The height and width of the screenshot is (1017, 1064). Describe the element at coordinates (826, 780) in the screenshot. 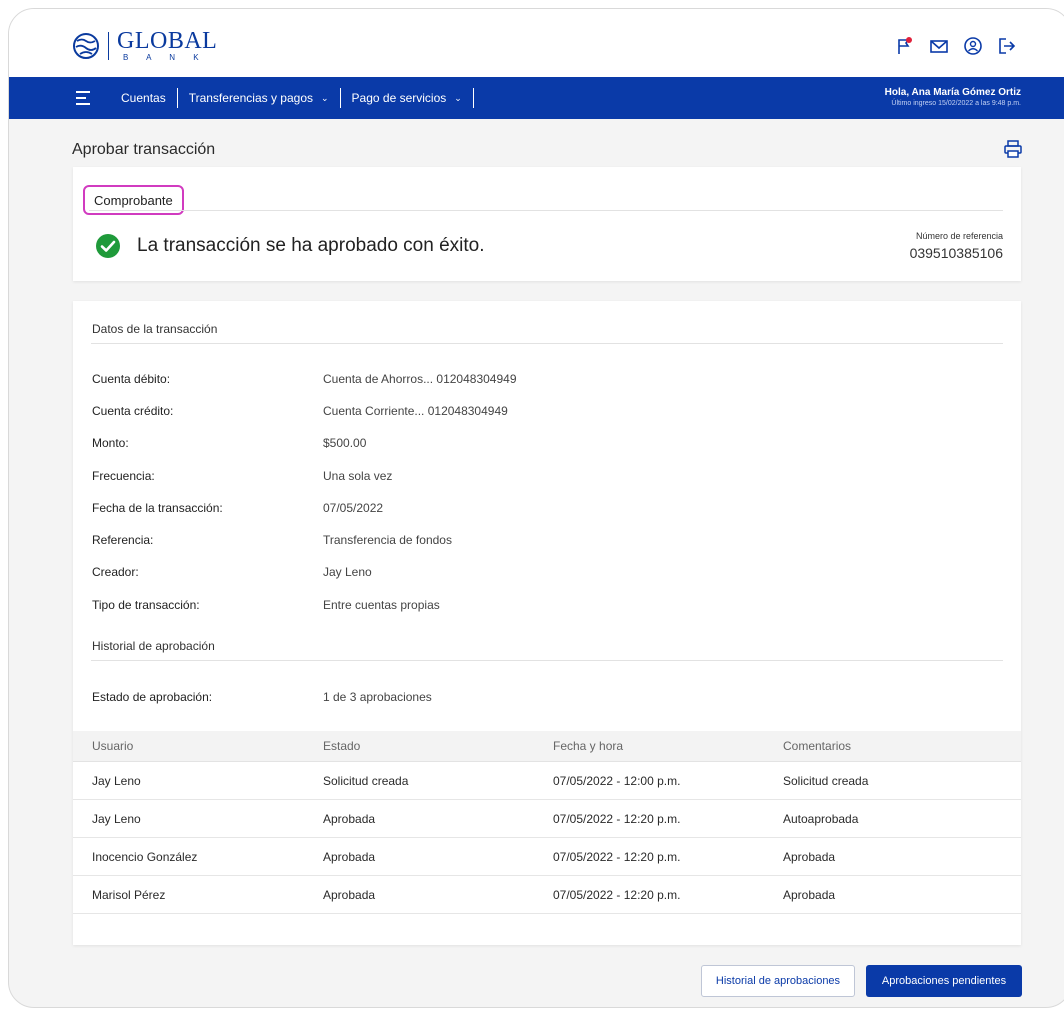

I see `cell-comment: Solicitud creada` at that location.